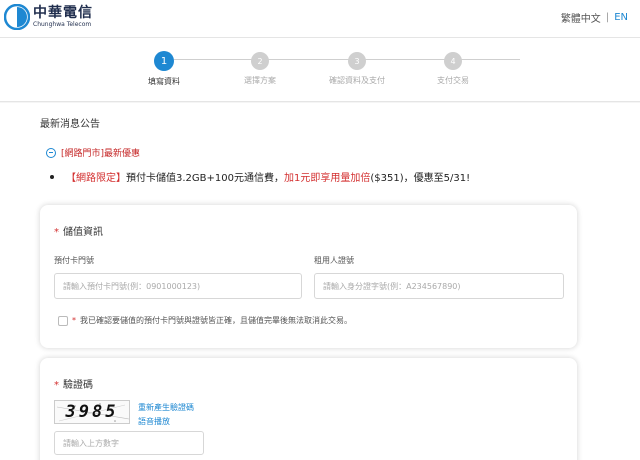 The height and width of the screenshot is (460, 640). I want to click on step-2-label: 選擇方案, so click(260, 80).